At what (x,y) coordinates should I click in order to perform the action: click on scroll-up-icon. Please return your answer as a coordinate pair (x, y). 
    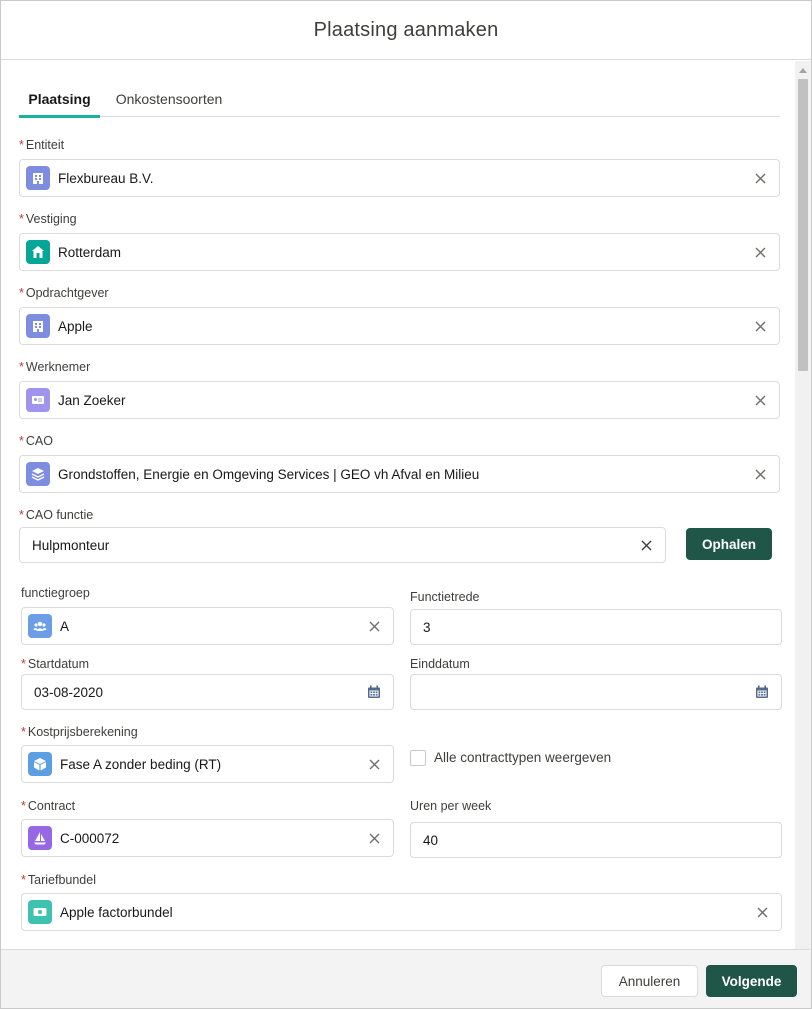
    Looking at the image, I should click on (803, 70).